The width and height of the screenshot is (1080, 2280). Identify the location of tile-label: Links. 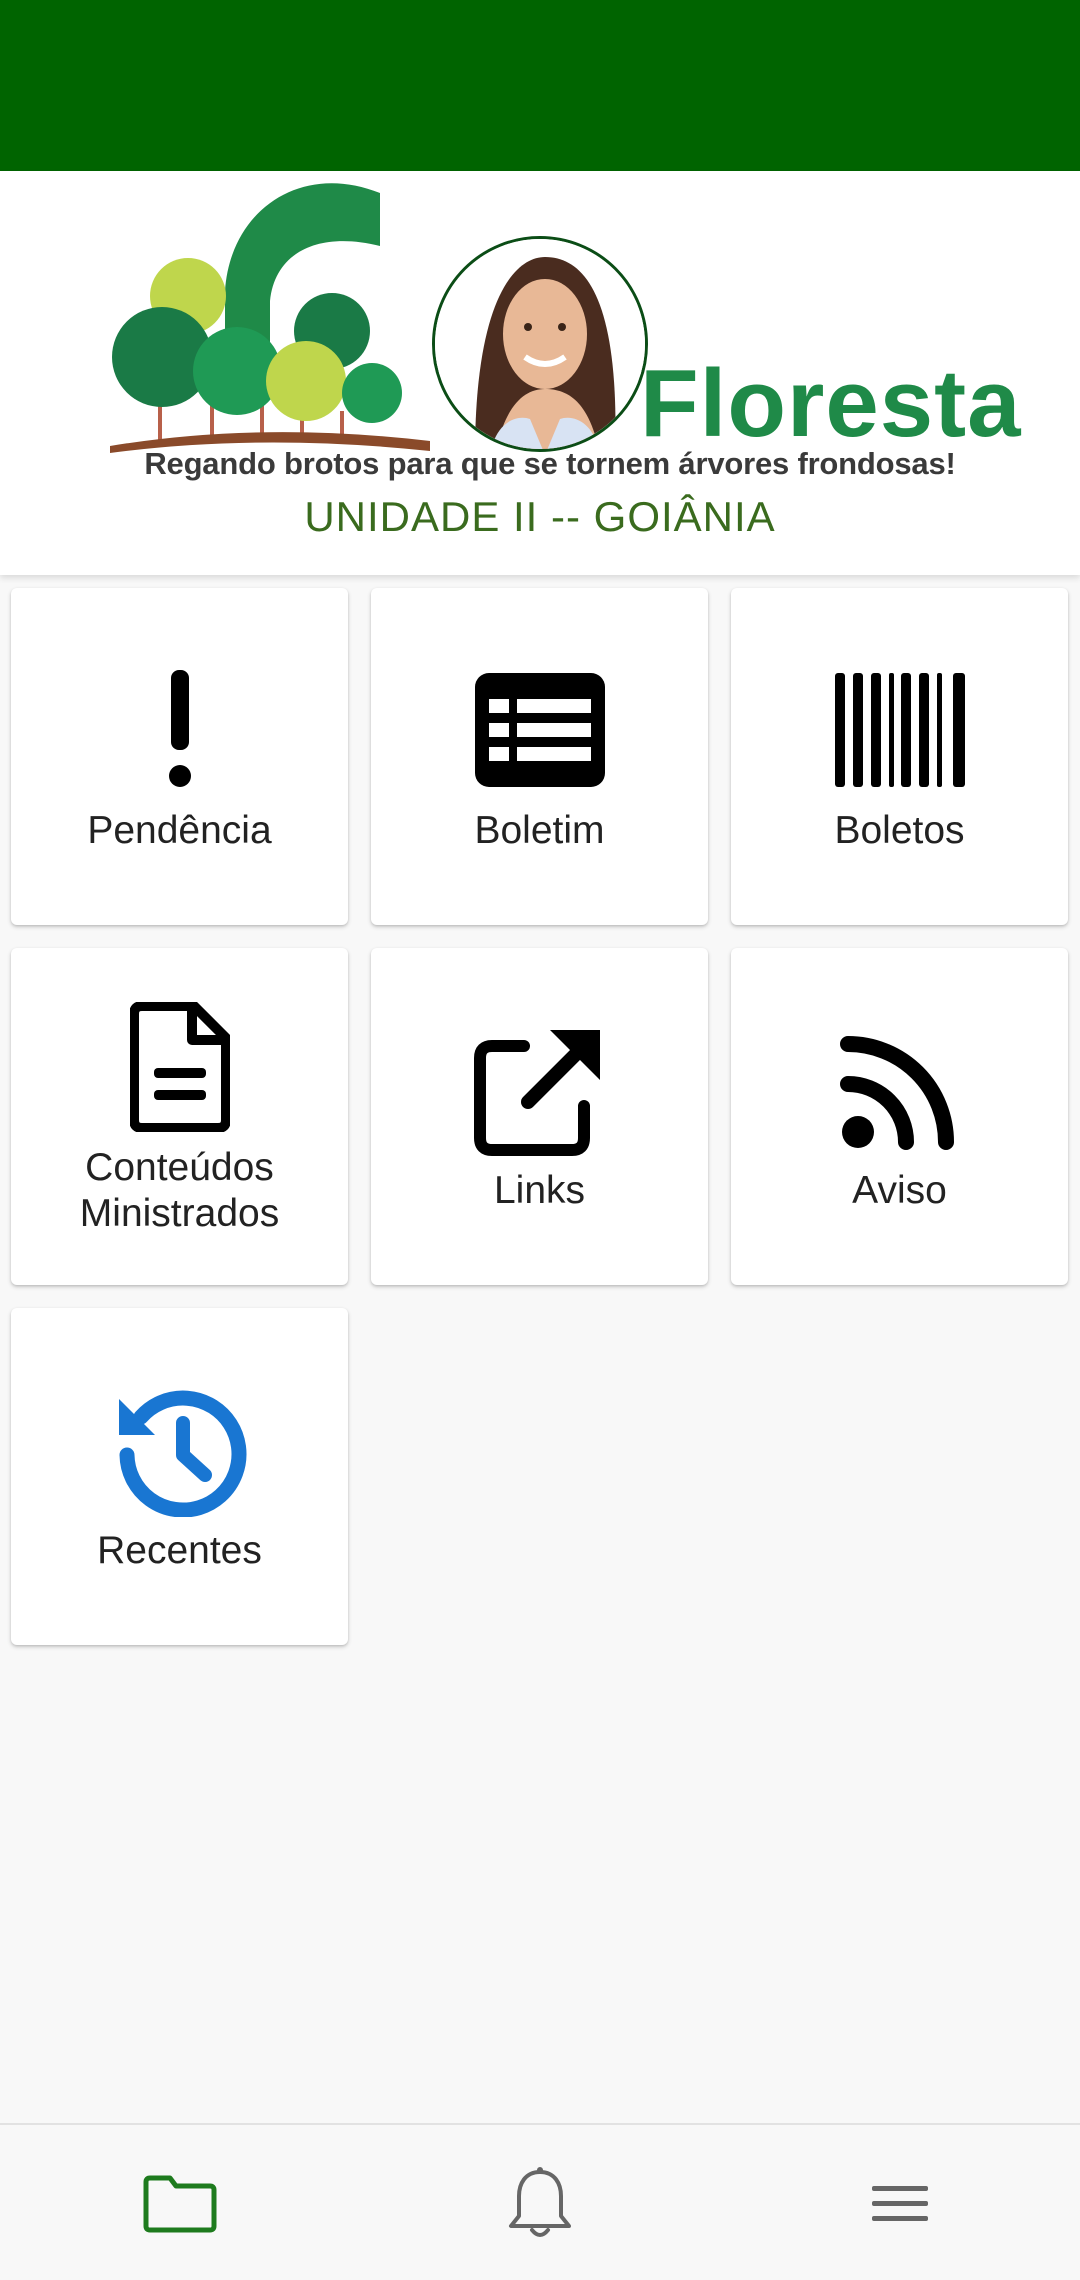
(539, 1190).